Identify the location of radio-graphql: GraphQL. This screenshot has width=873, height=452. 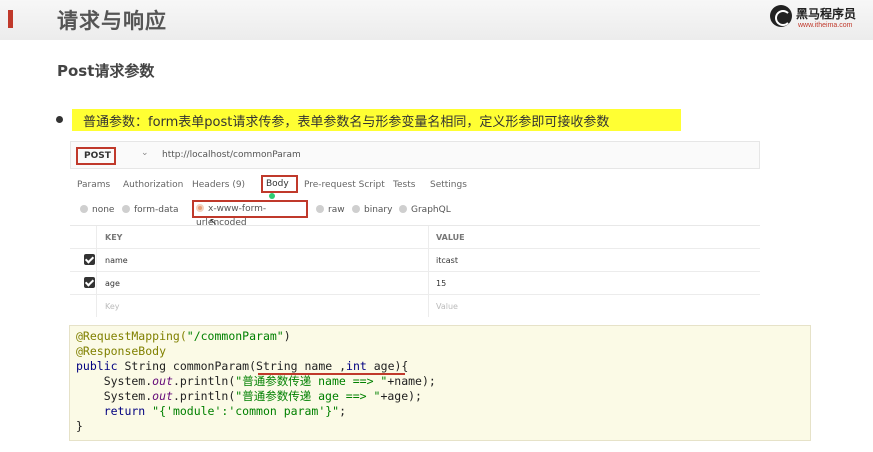
(425, 210).